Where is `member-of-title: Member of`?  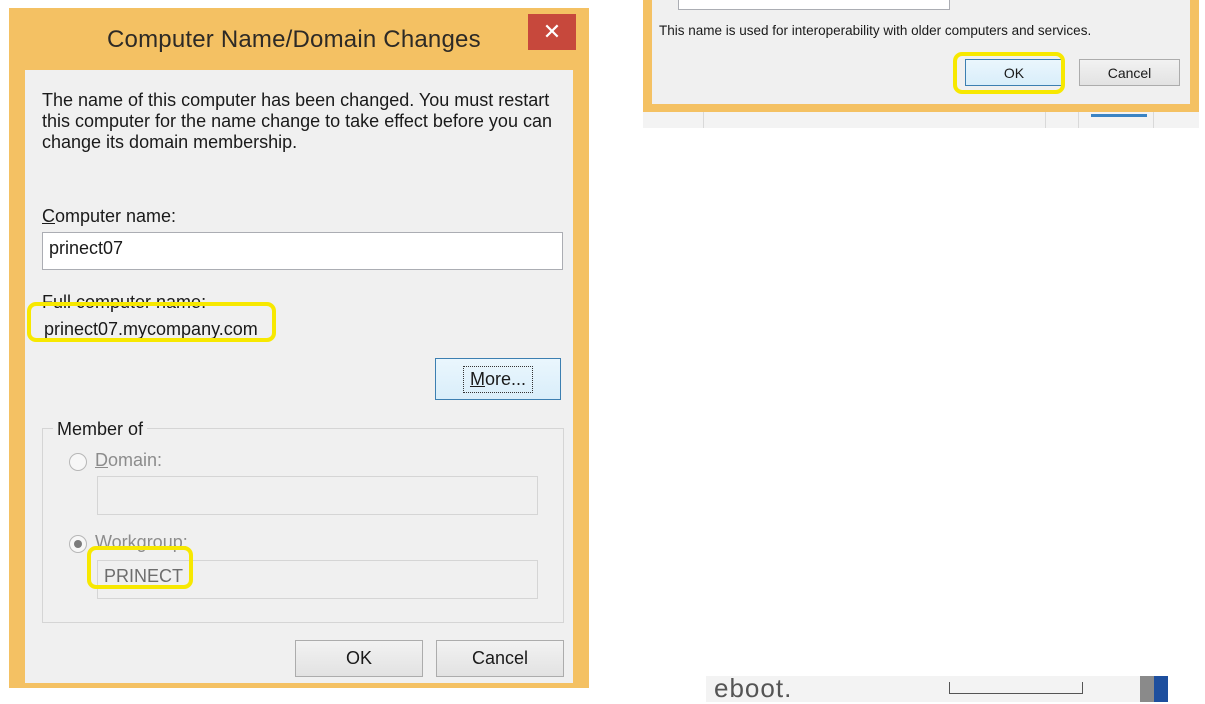
member-of-title: Member of is located at coordinates (100, 429).